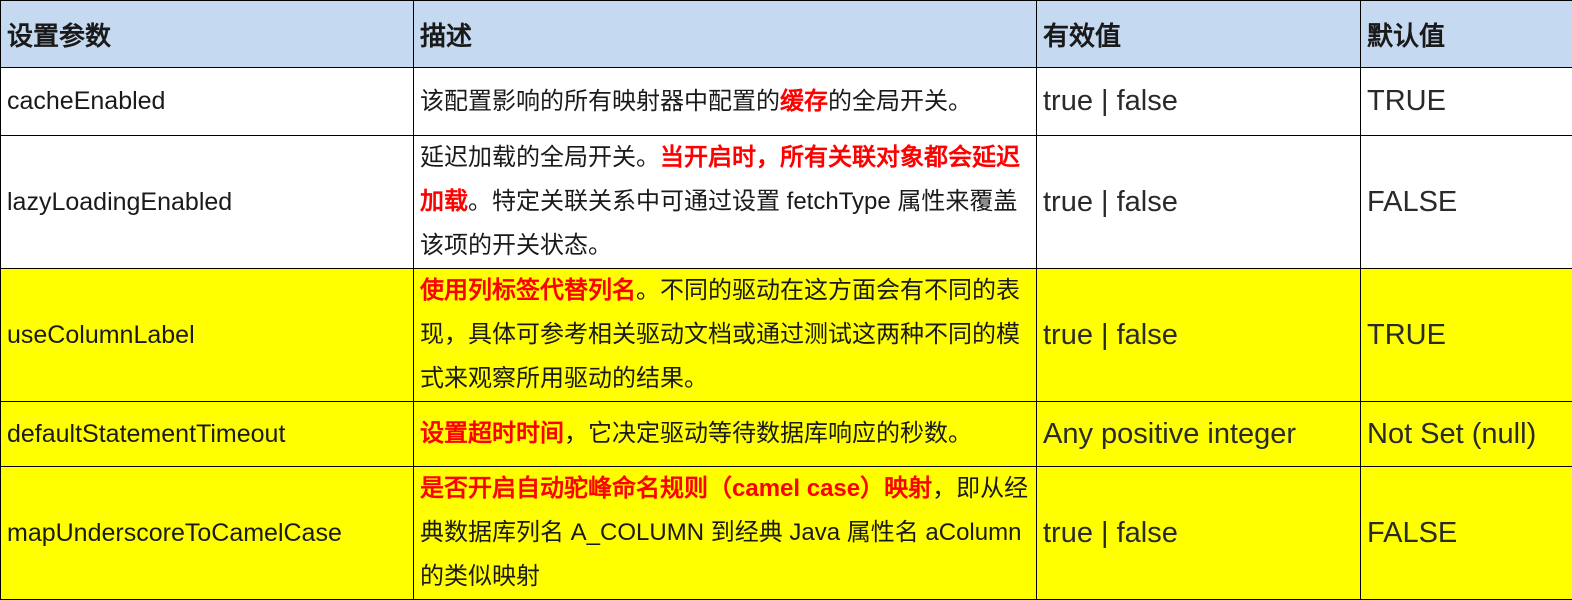  I want to click on header-row: 设置参数 描述 有效值 默认值, so click(786, 34).